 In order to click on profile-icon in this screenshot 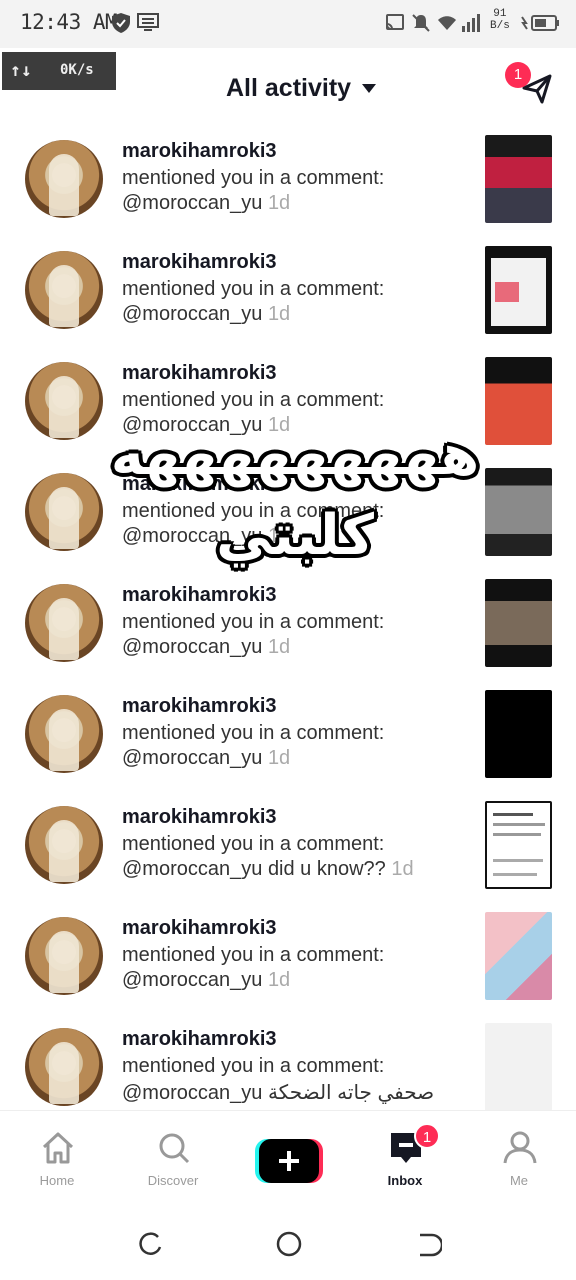, I will do `click(520, 1147)`.